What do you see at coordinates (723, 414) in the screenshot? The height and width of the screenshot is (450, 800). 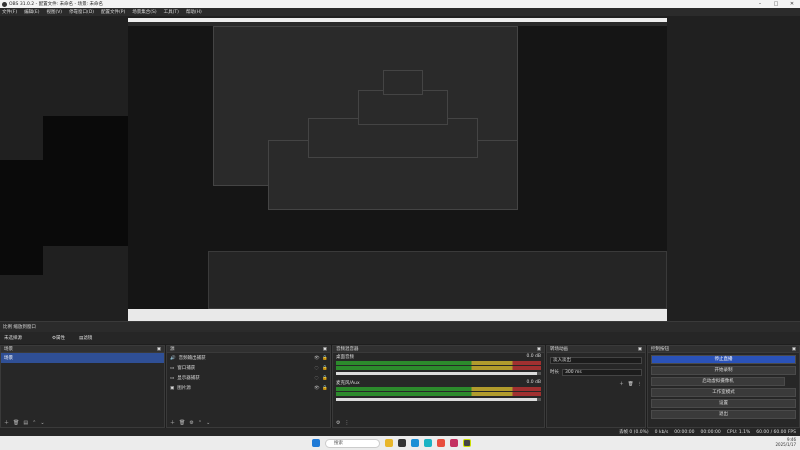 I see `exit-button: 退出` at bounding box center [723, 414].